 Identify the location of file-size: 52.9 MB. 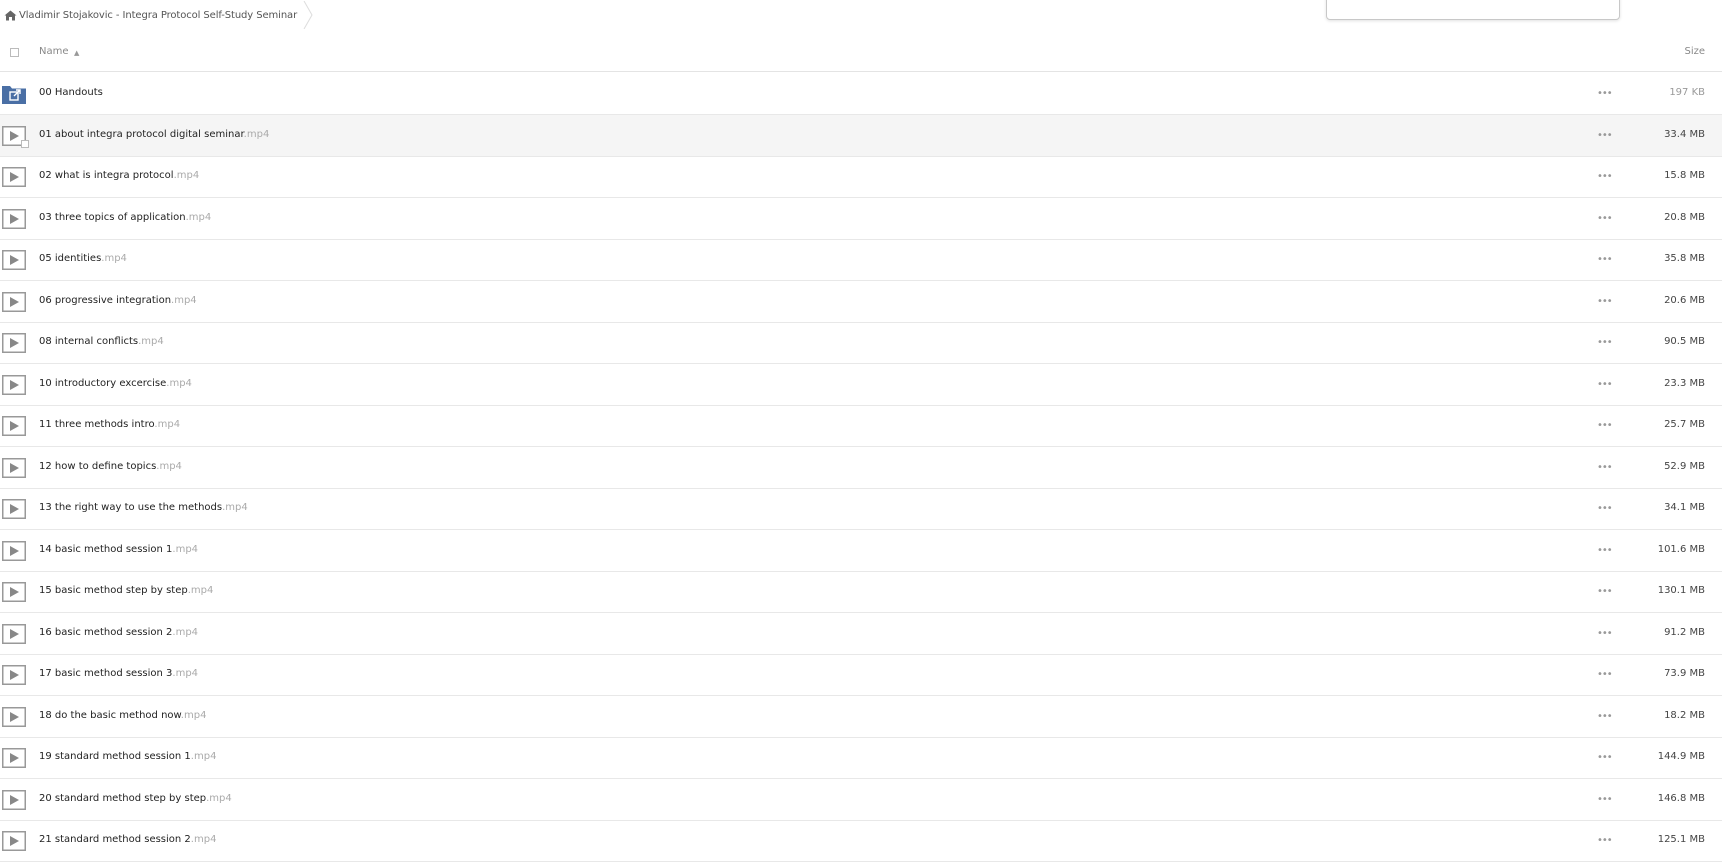
(1684, 466).